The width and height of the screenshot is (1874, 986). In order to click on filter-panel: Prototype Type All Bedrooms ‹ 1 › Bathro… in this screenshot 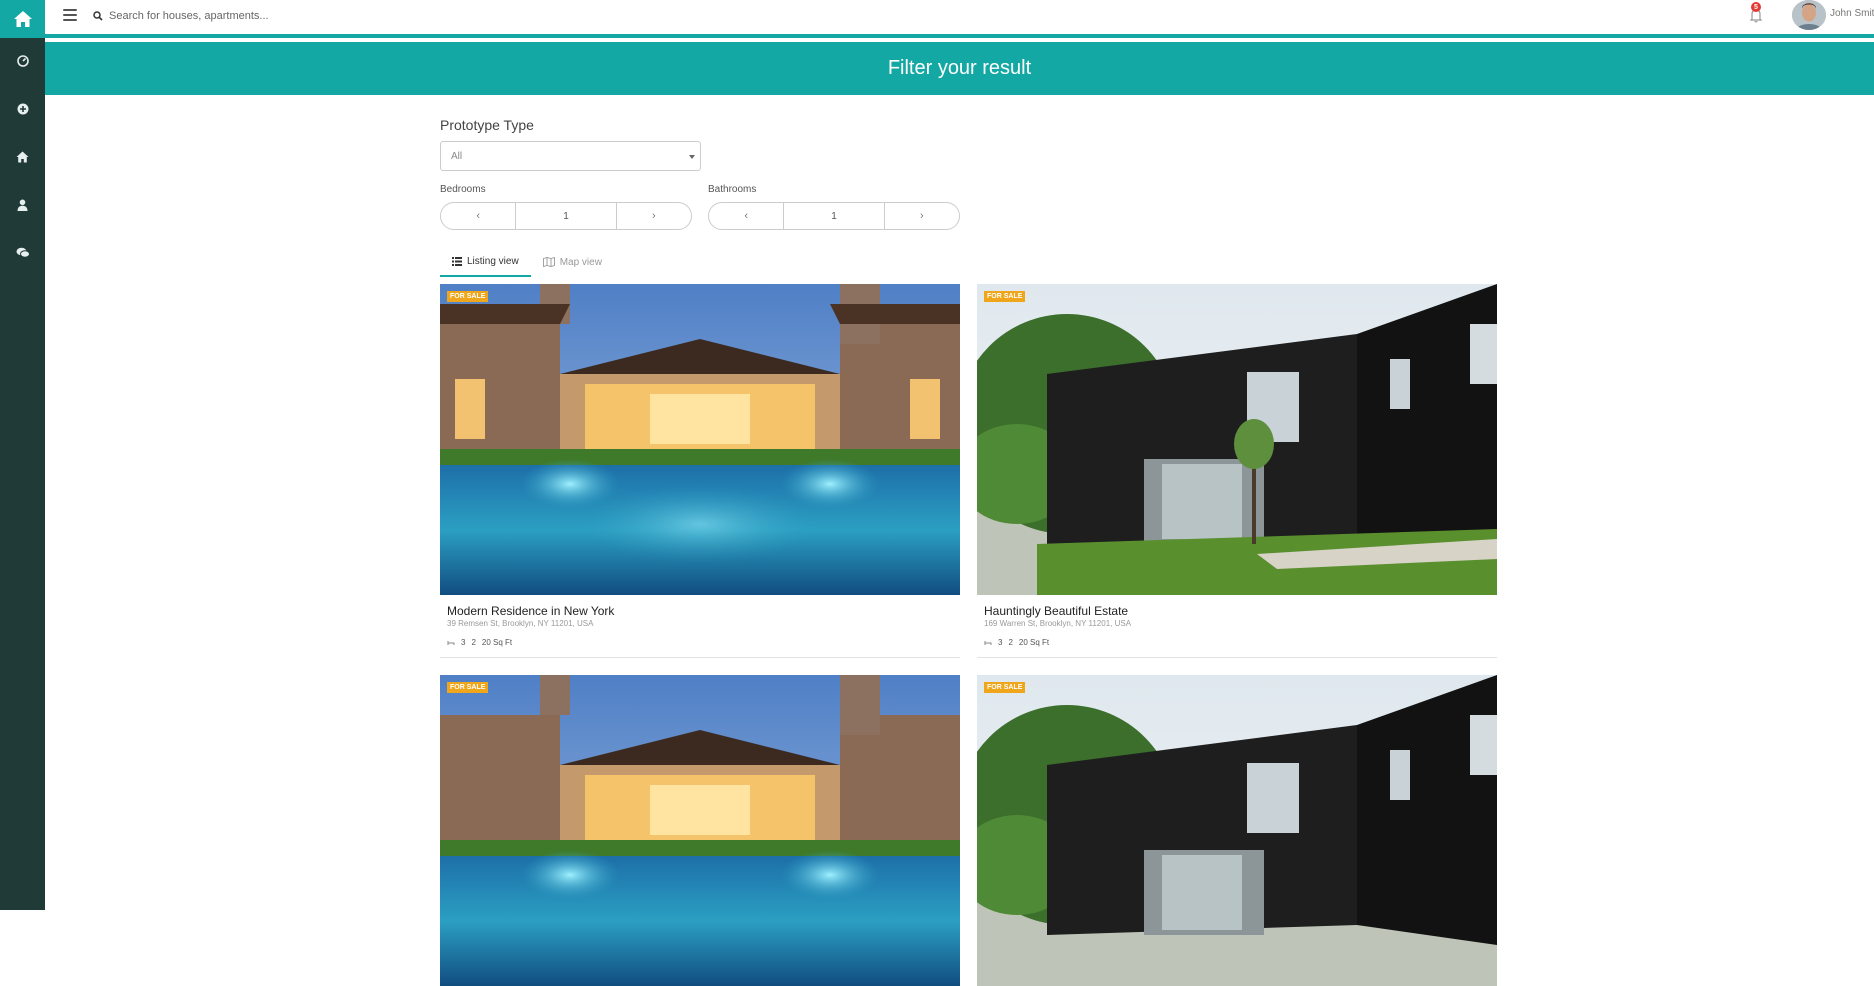, I will do `click(700, 173)`.